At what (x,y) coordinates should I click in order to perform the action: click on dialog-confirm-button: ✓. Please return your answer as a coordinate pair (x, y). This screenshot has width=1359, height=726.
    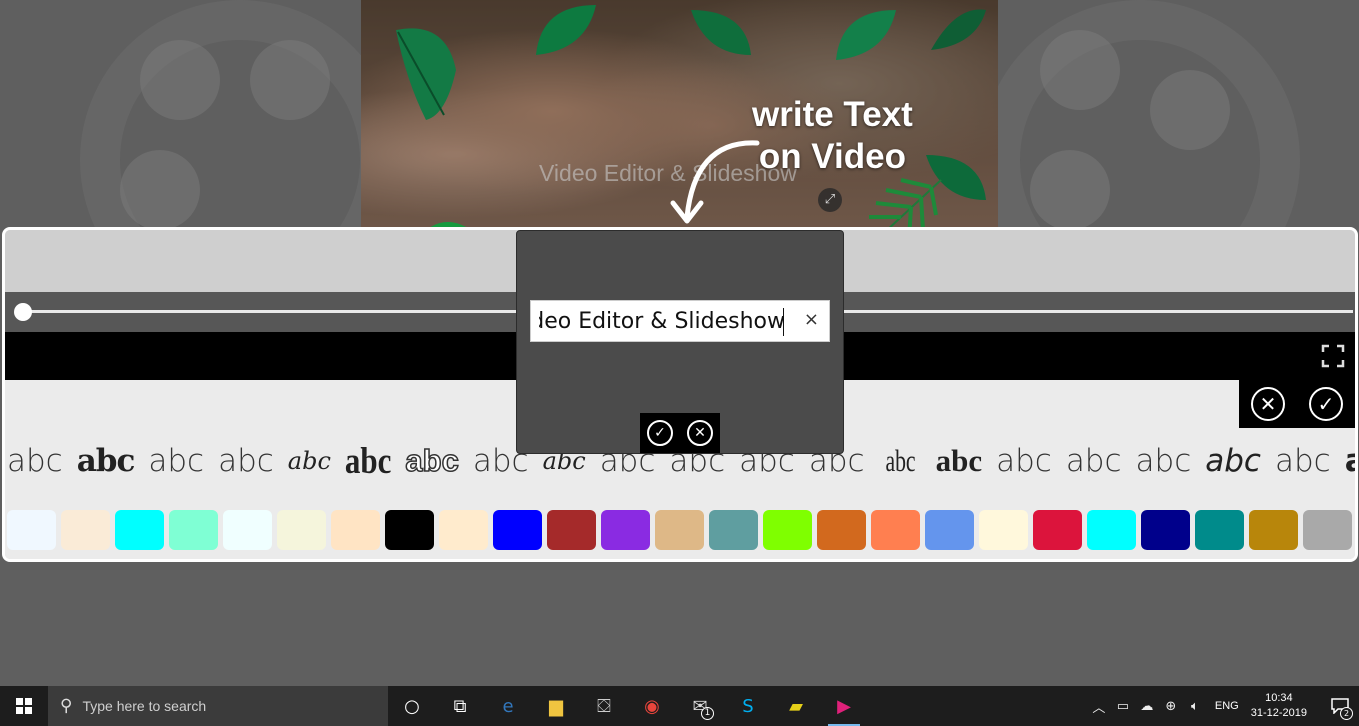
    Looking at the image, I should click on (660, 433).